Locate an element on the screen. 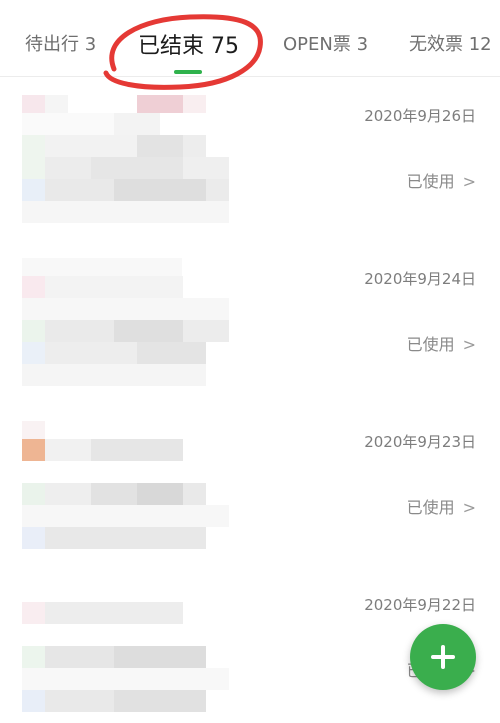 The width and height of the screenshot is (500, 723). active-tab-indicator is located at coordinates (188, 72).